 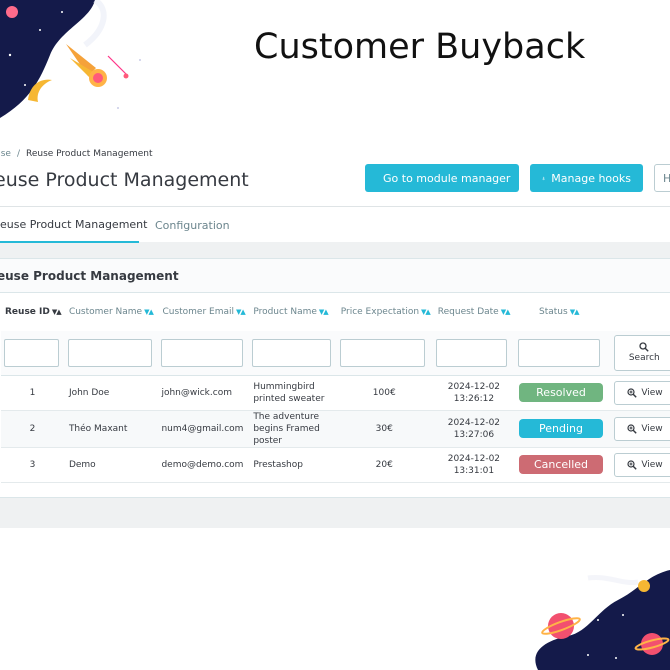 I want to click on col-product-name-label: Product Name, so click(x=285, y=312).